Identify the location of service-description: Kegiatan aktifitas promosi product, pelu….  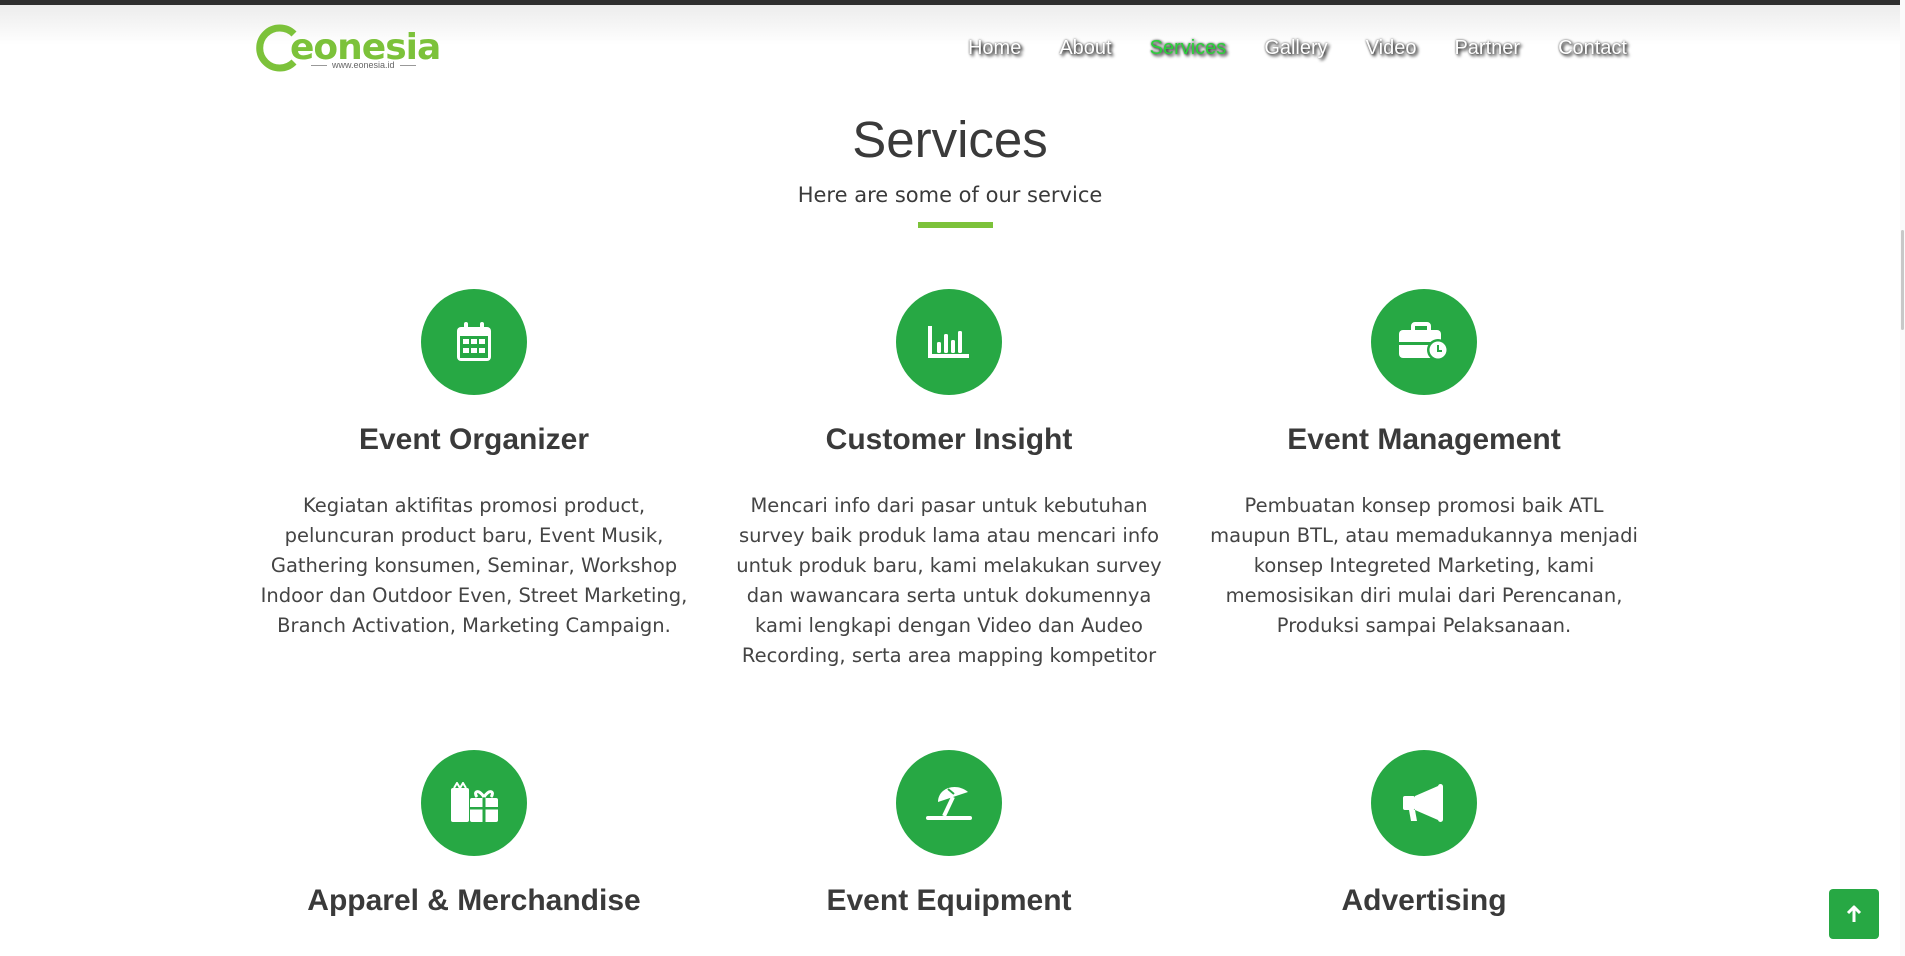
(474, 565).